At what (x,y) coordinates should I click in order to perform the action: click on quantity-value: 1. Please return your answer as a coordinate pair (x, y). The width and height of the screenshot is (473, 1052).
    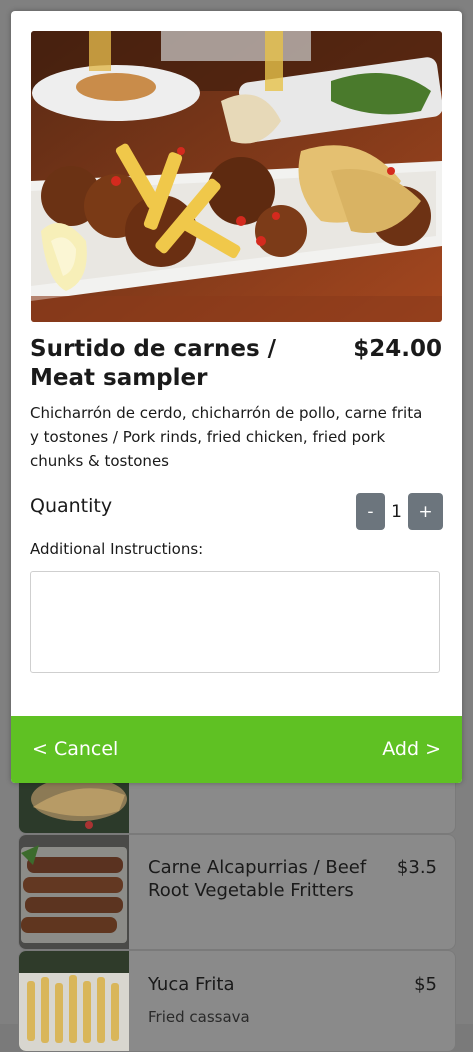
    Looking at the image, I should click on (396, 511).